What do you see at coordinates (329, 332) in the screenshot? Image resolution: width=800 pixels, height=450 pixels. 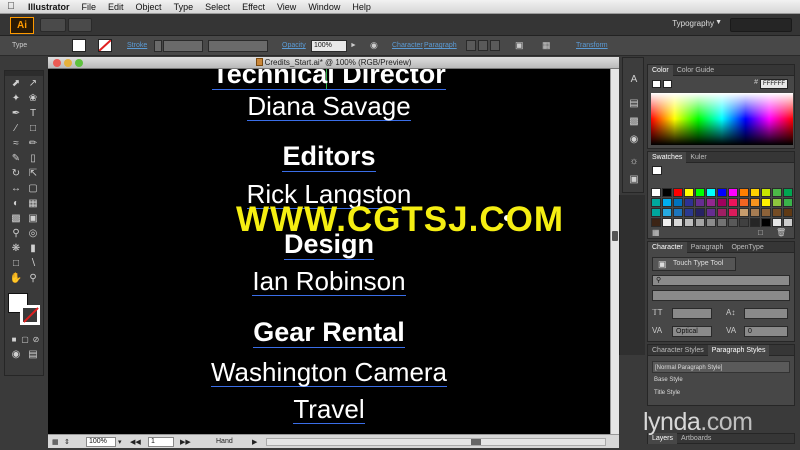 I see `credit-heading: Gear Rental` at bounding box center [329, 332].